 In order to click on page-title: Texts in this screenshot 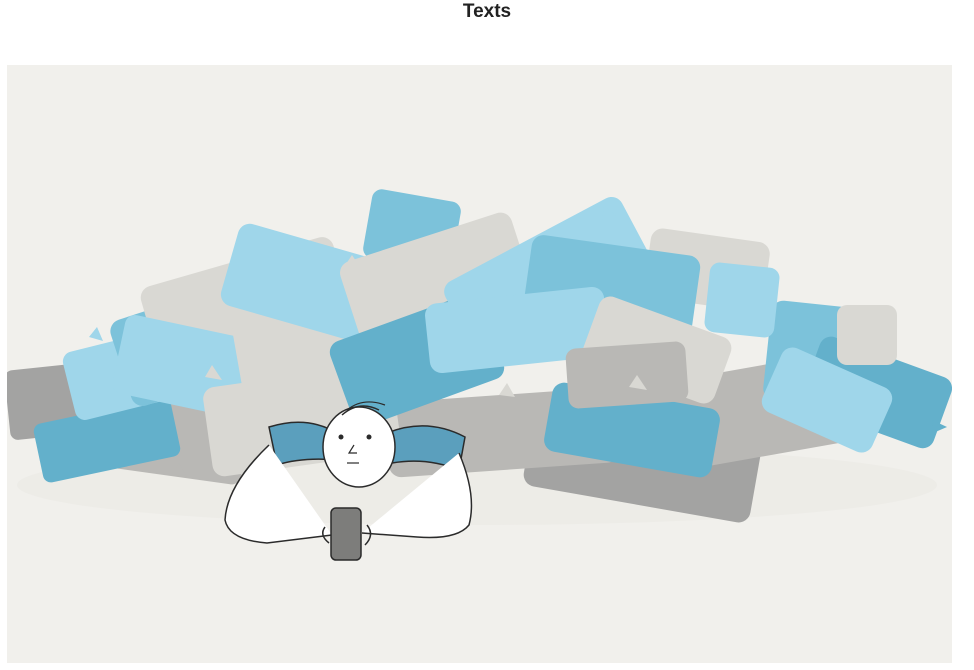, I will do `click(487, 11)`.